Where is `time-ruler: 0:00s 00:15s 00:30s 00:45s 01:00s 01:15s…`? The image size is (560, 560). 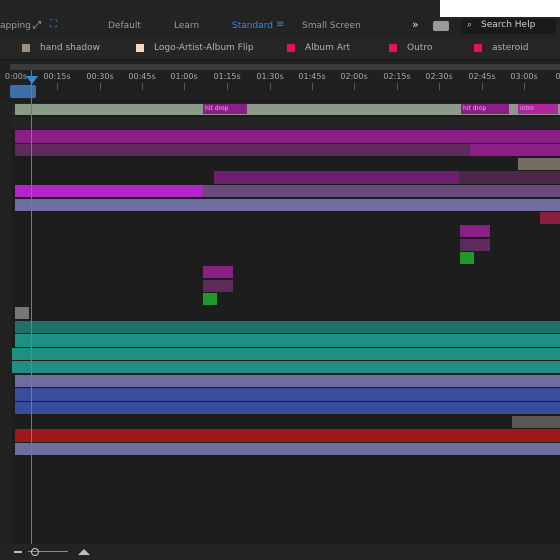 time-ruler: 0:00s 00:15s 00:30s 00:45s 01:00s 01:15s… is located at coordinates (280, 80).